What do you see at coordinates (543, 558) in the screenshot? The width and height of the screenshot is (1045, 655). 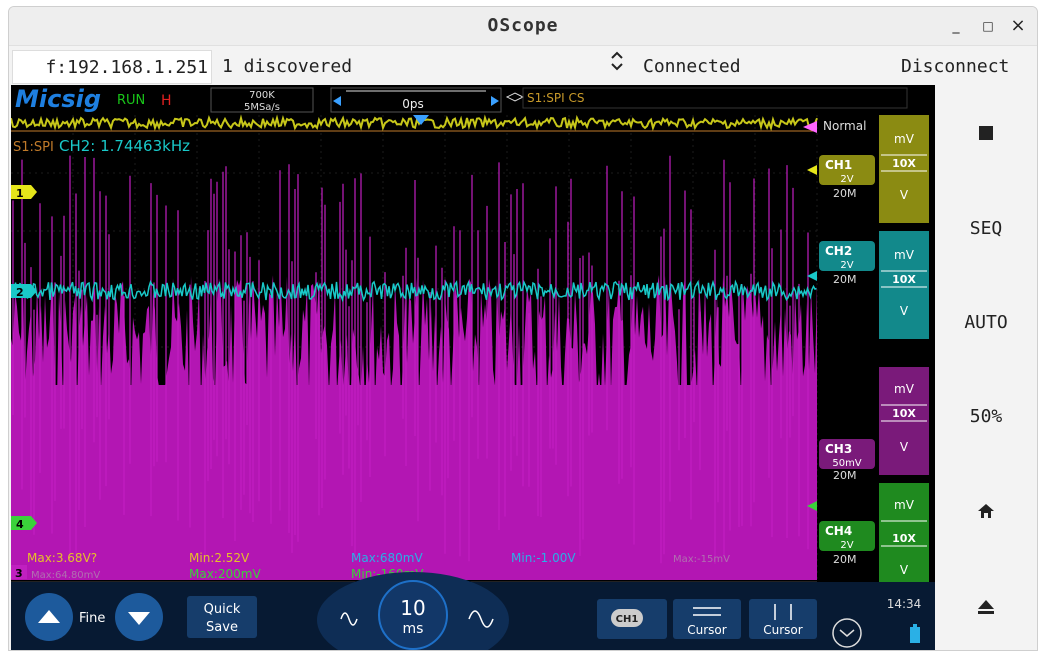 I see `ch2-min-measure: Min:-1.00V` at bounding box center [543, 558].